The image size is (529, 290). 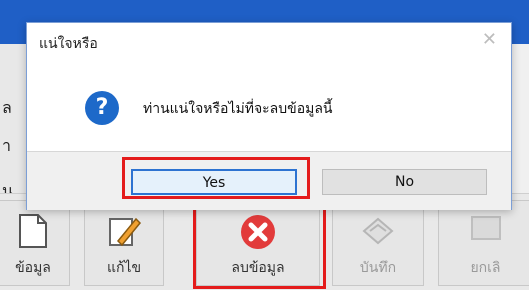 What do you see at coordinates (404, 182) in the screenshot?
I see `no-button: No` at bounding box center [404, 182].